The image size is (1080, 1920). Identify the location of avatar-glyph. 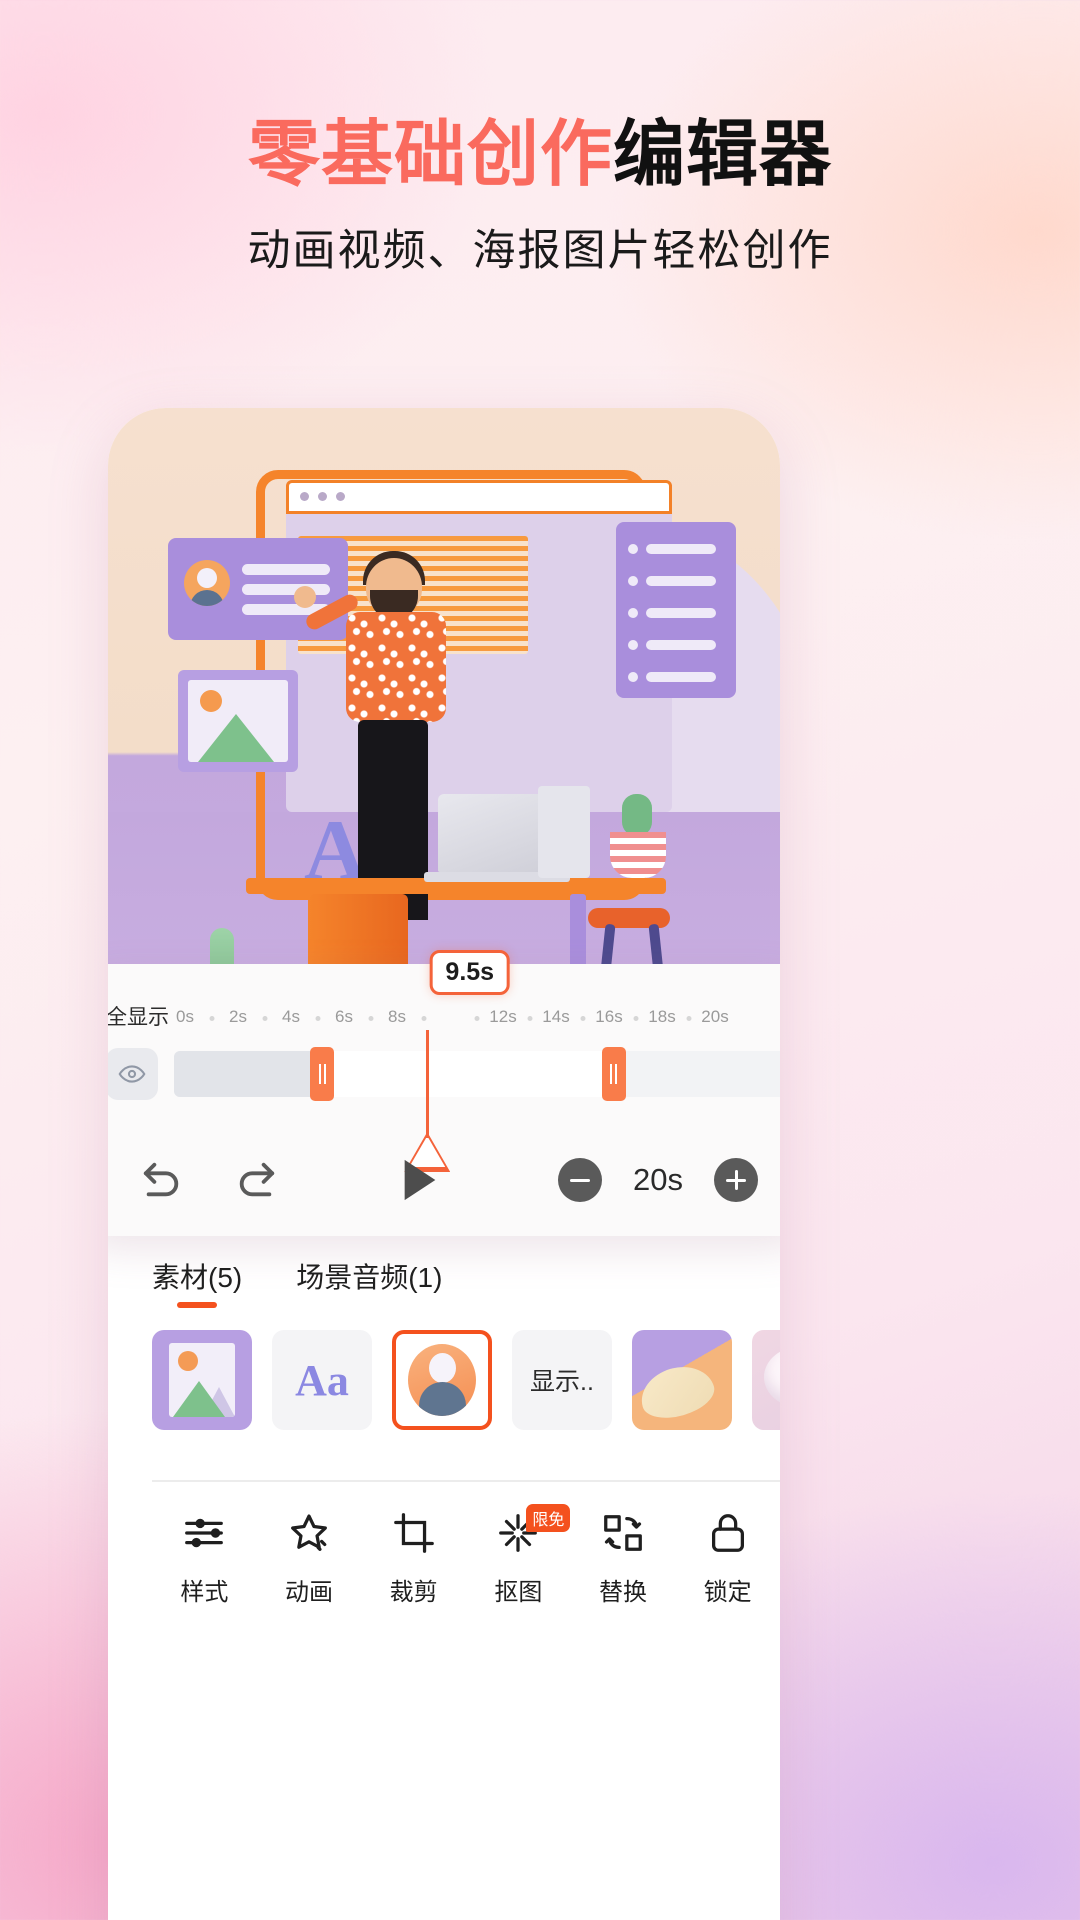
(442, 1380).